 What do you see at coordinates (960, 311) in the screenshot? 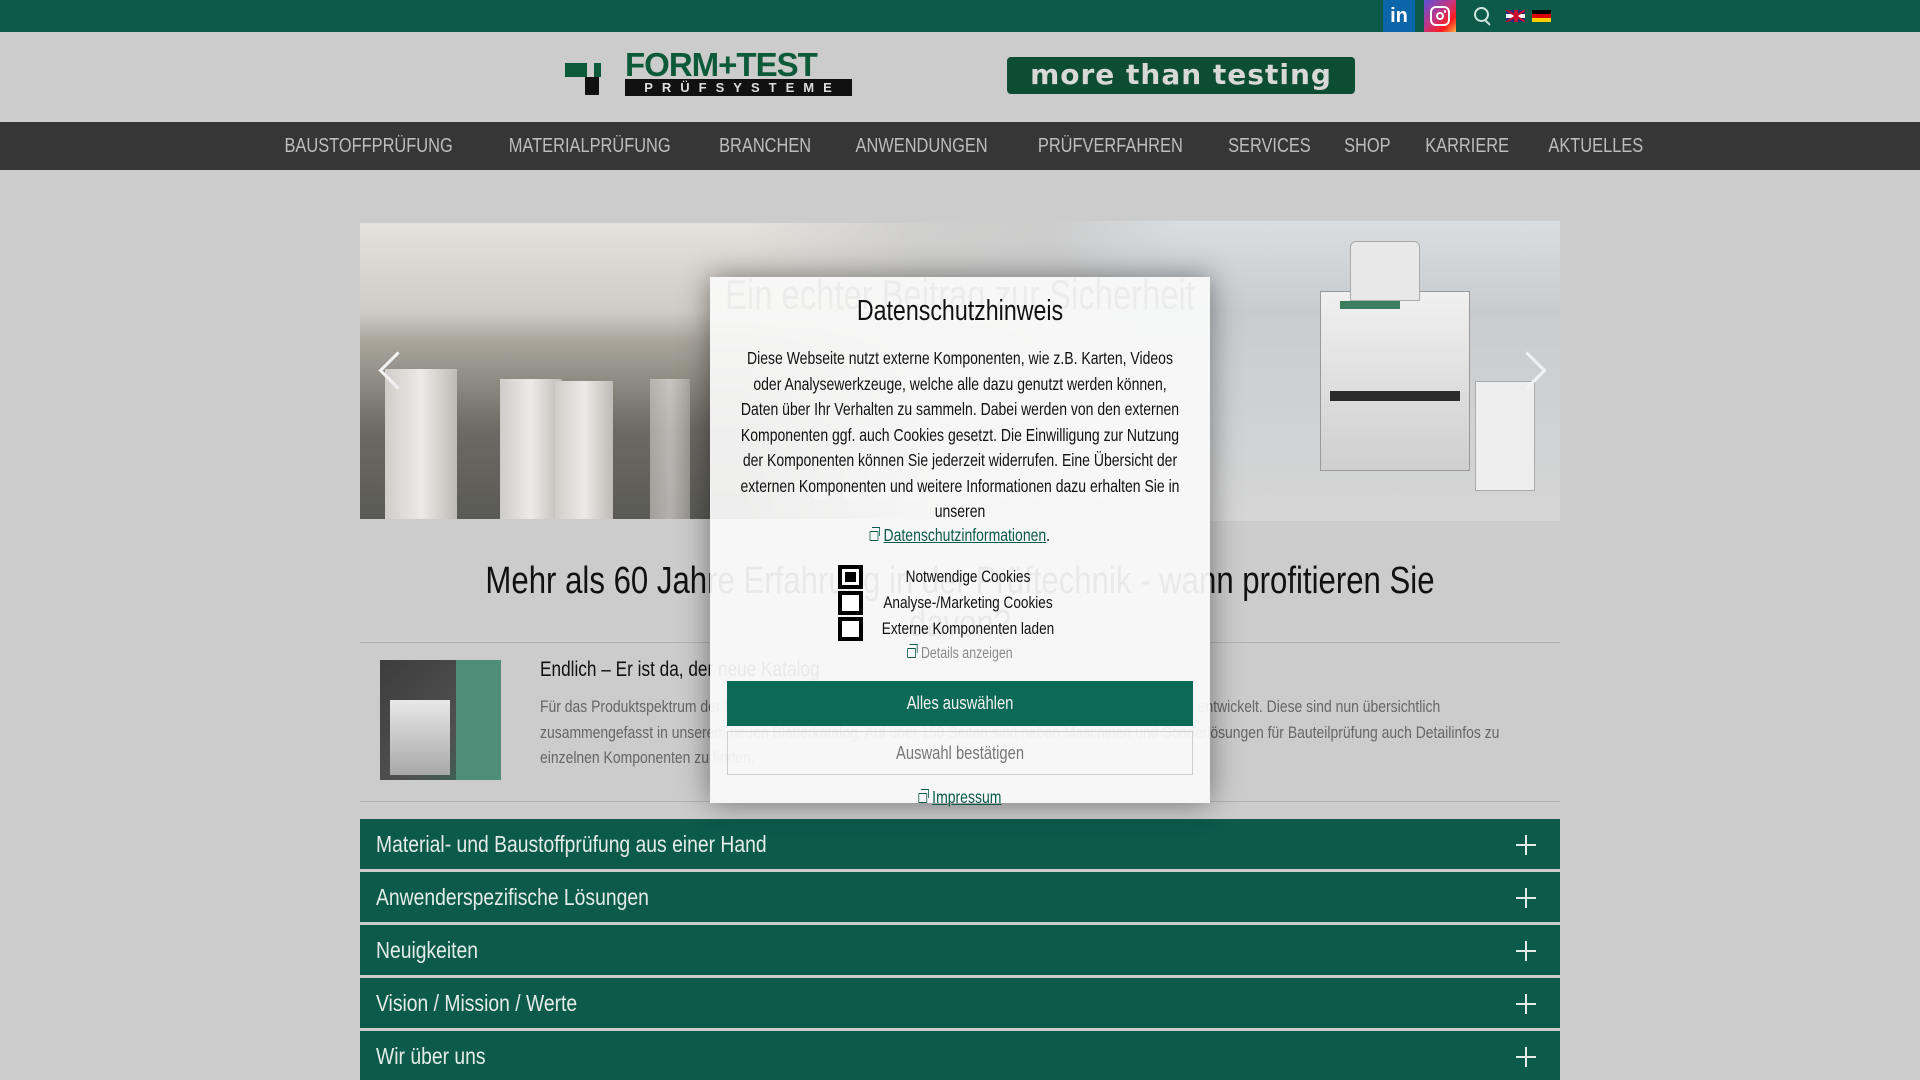
I see `modal-title: Datenschutzhinweis` at bounding box center [960, 311].